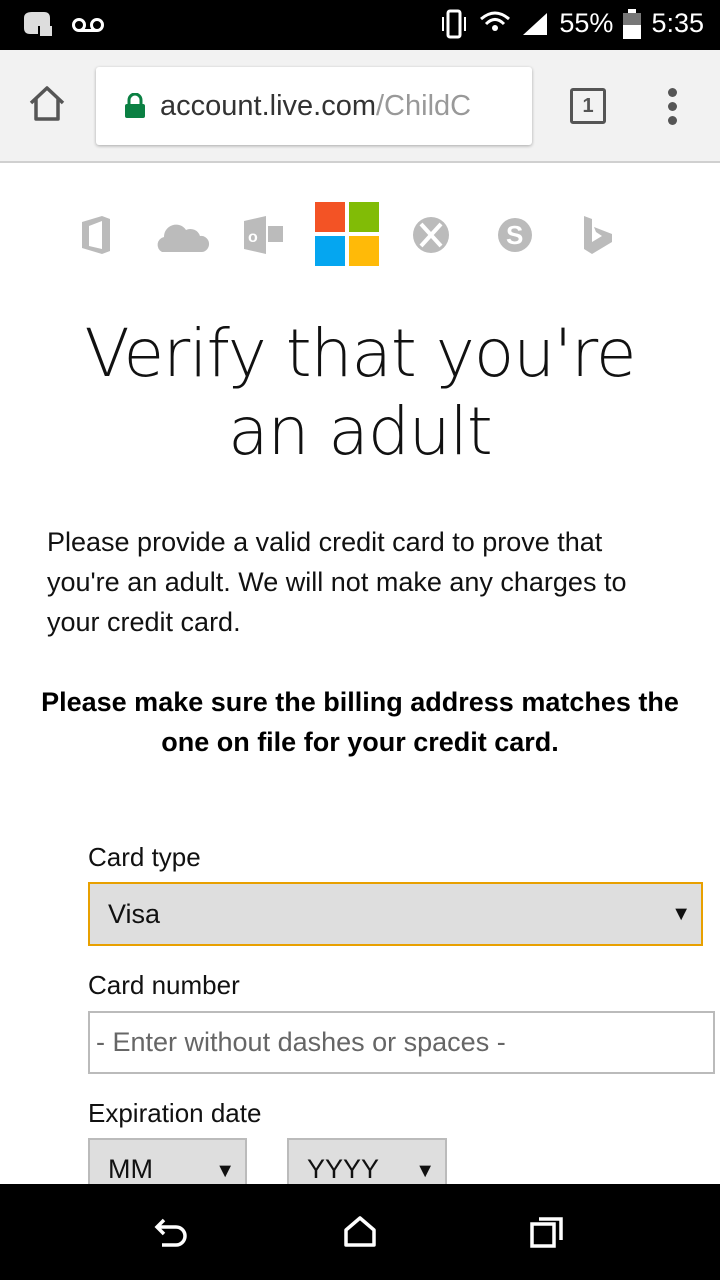 The height and width of the screenshot is (1280, 720). I want to click on clock: 5:35, so click(677, 23).